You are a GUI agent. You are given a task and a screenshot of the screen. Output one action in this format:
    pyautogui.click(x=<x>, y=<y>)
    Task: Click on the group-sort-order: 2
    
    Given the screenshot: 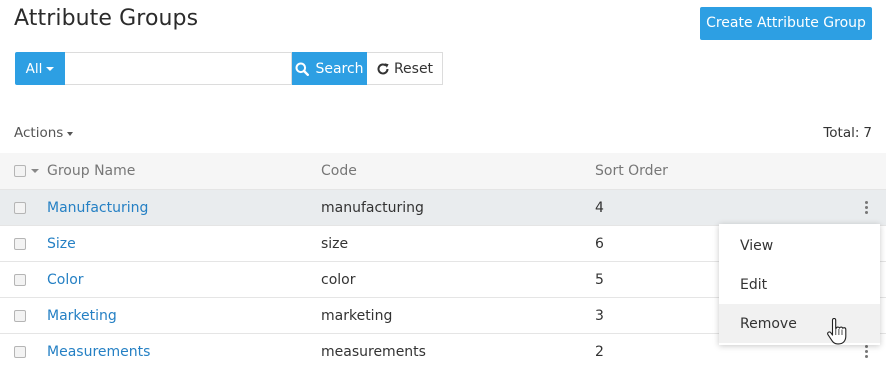 What is the action you would take?
    pyautogui.click(x=599, y=351)
    